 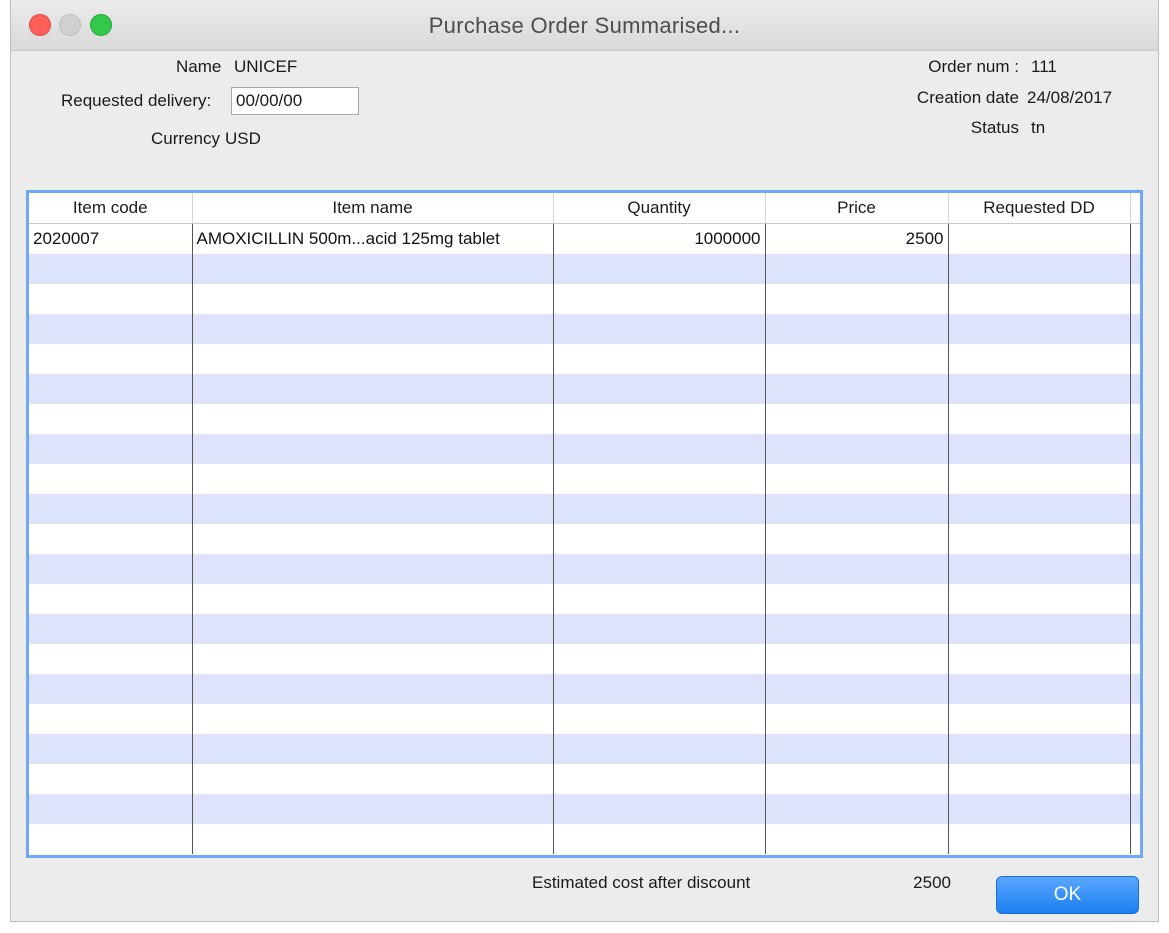 What do you see at coordinates (136, 100) in the screenshot?
I see `requested-delivery-label: Requested delivery:` at bounding box center [136, 100].